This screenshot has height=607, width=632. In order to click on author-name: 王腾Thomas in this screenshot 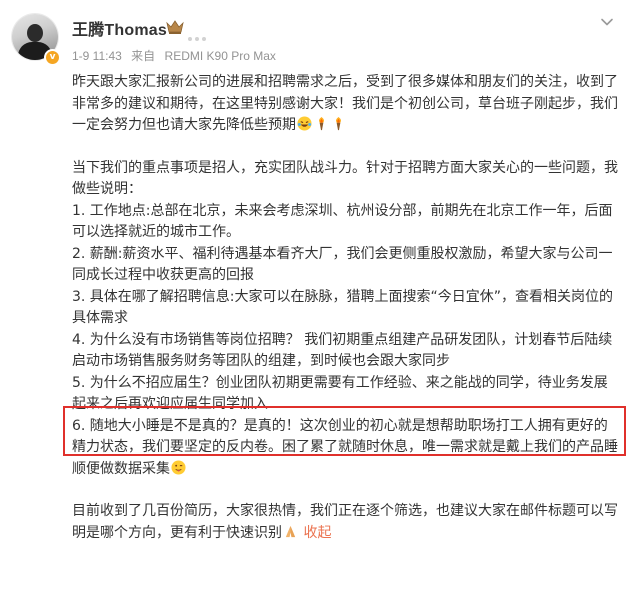, I will do `click(119, 28)`.